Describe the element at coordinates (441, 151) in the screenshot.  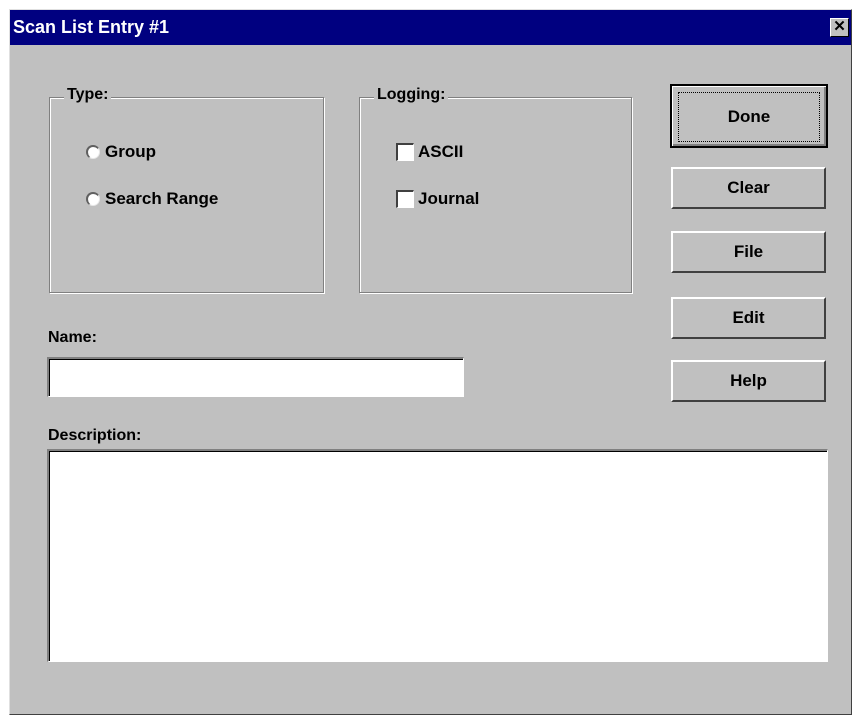
I see `checkbox-ascii-label: ASCII` at that location.